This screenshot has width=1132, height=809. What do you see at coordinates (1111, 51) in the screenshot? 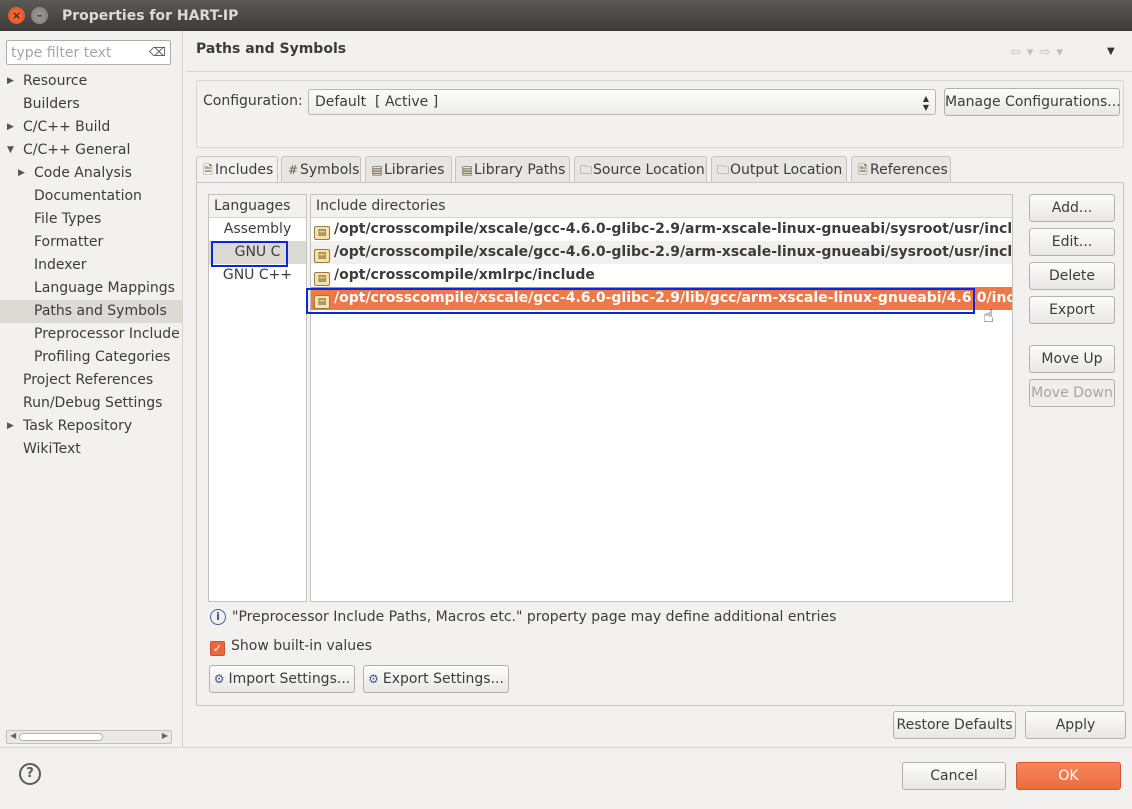
I see `view-menu-icon: ▼` at bounding box center [1111, 51].